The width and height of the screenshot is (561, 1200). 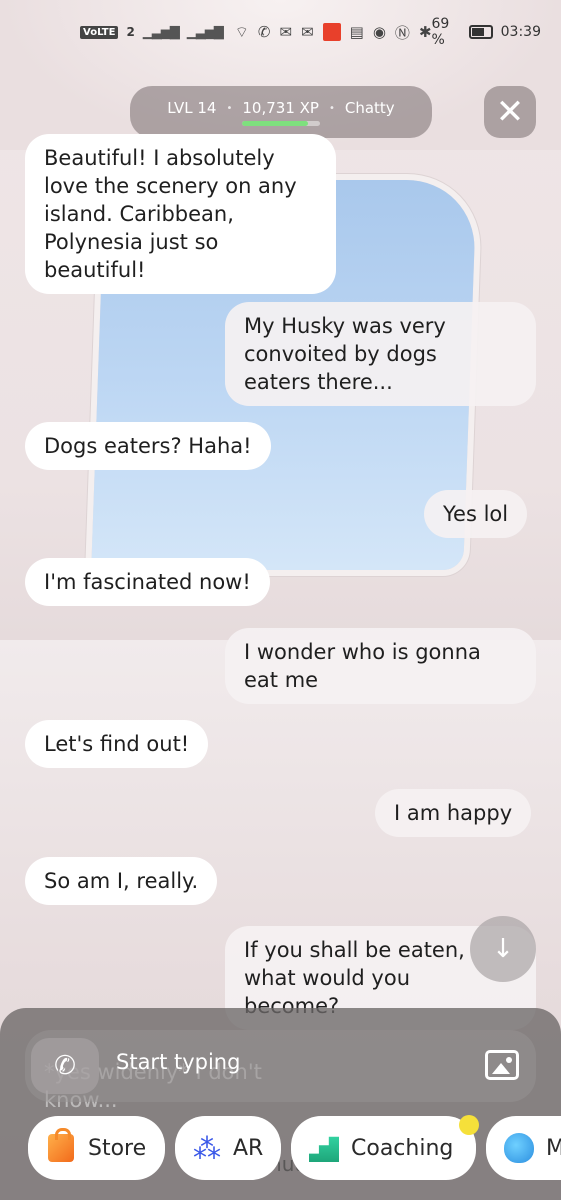 I want to click on status-right: 69 % 03:39, so click(x=486, y=32).